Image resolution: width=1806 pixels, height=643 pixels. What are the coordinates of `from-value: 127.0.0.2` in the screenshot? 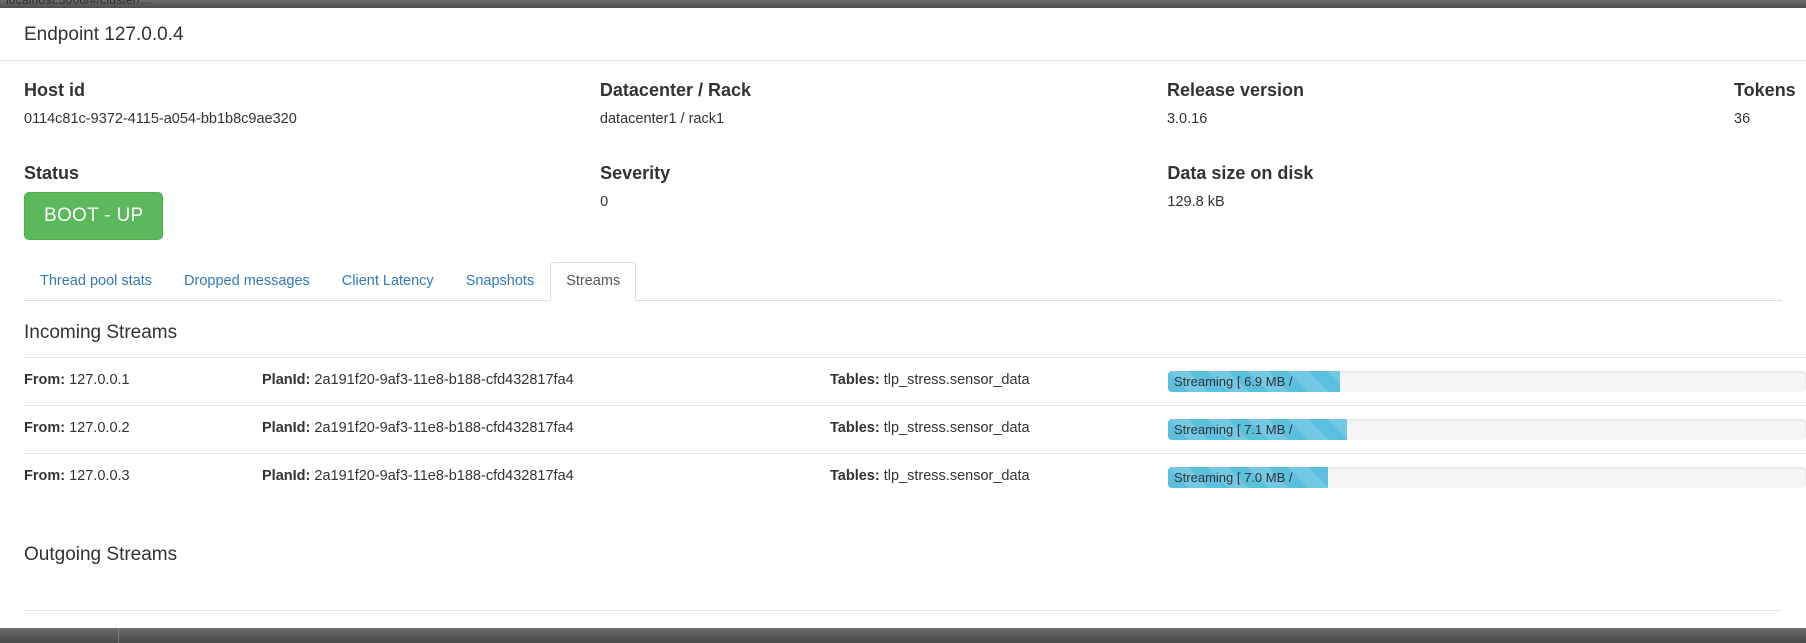 It's located at (99, 428).